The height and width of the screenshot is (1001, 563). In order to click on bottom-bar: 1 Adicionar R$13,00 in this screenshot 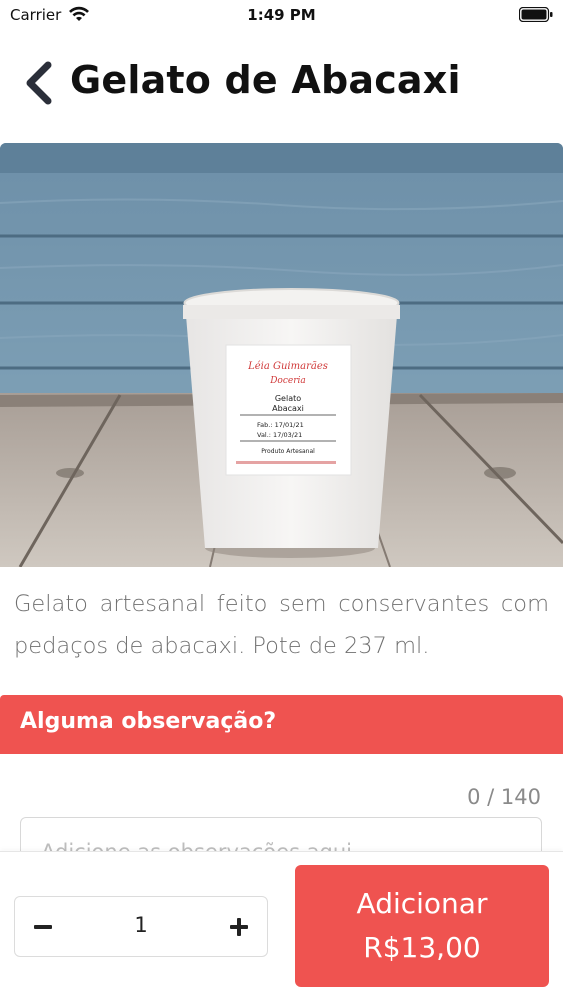, I will do `click(281, 926)`.